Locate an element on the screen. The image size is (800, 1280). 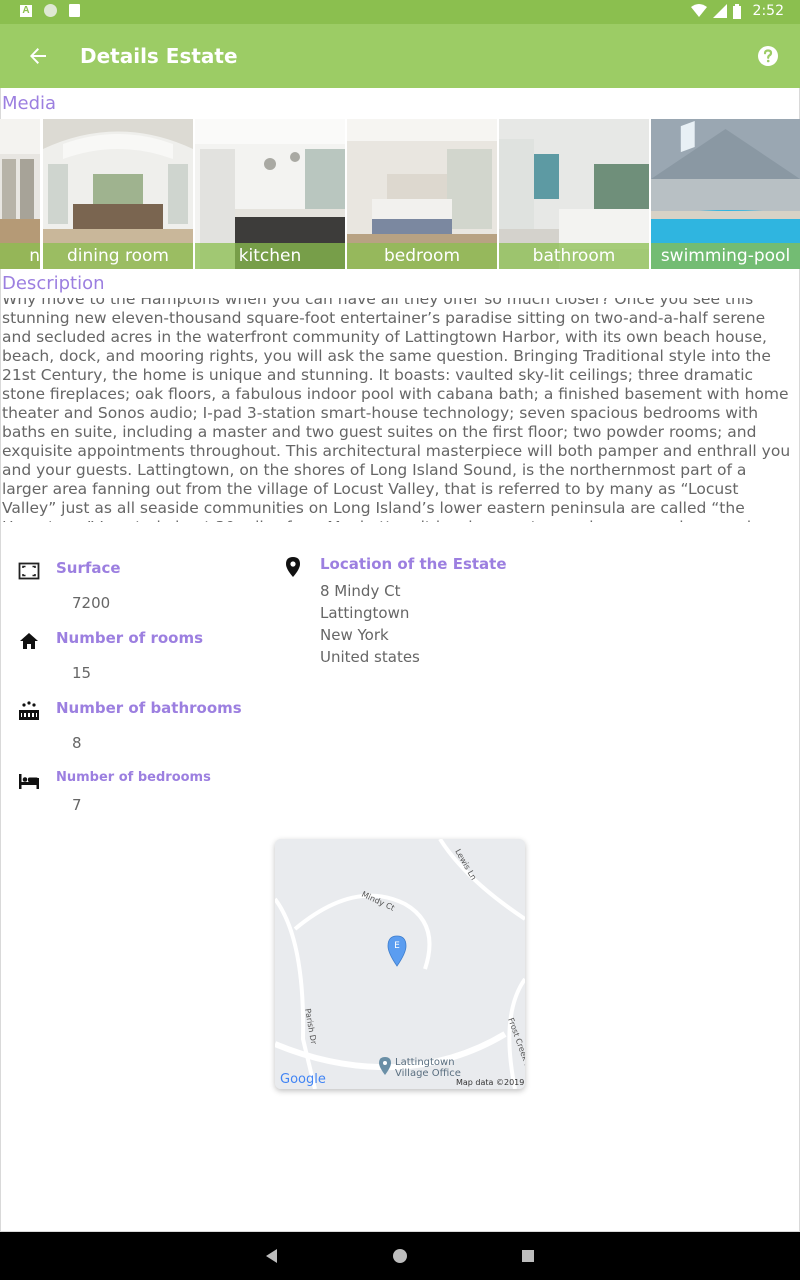
media-item-living-room: n is located at coordinates (20, 194).